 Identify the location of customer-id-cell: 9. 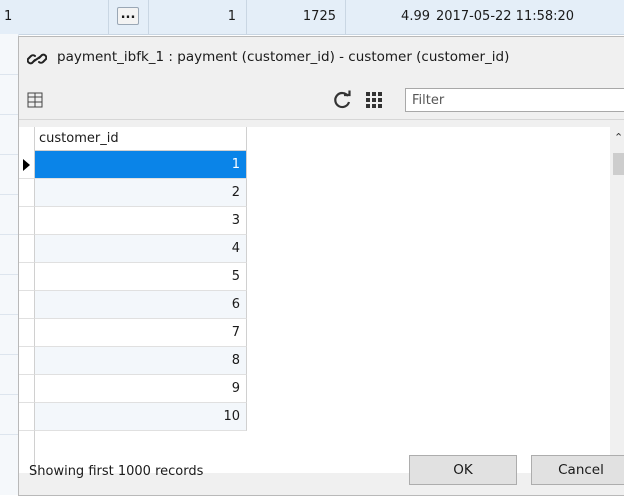
(141, 389).